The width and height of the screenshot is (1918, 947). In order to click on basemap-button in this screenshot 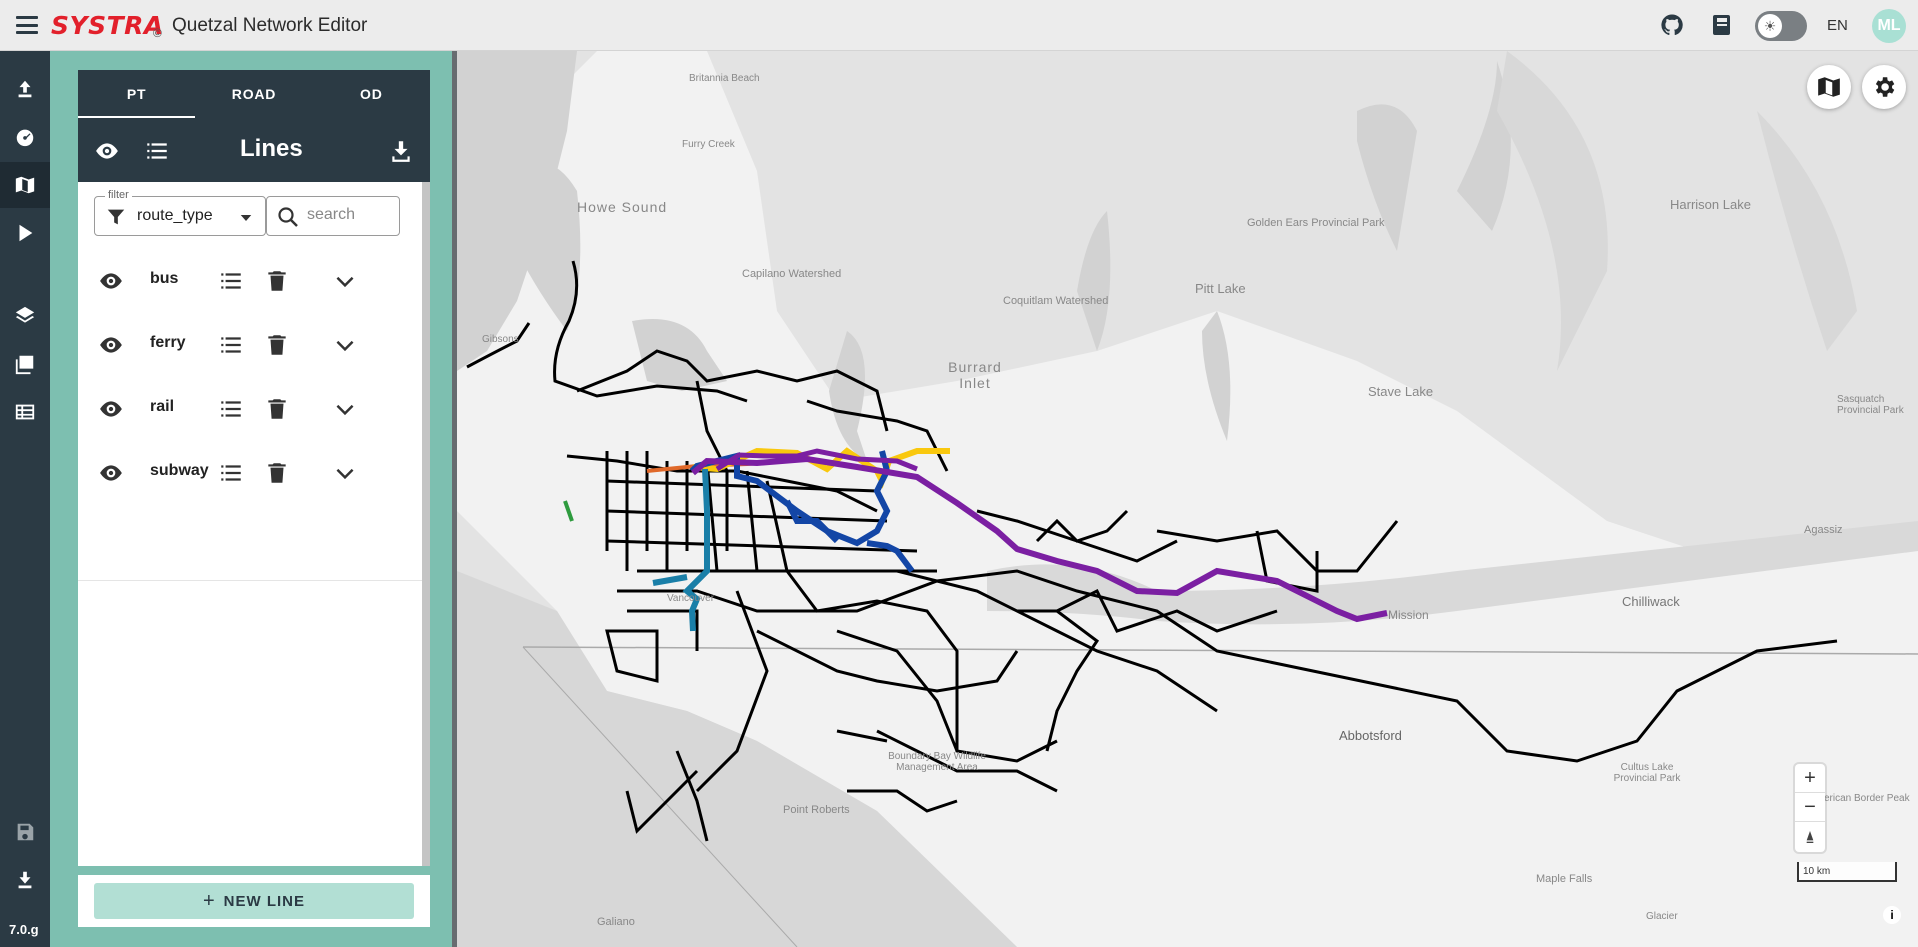, I will do `click(1829, 87)`.